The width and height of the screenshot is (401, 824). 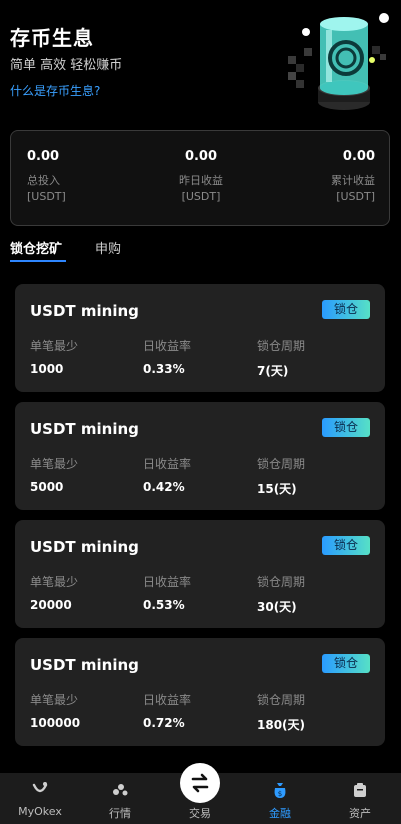 I want to click on product-tabs: 锁仓挖矿 申购, so click(x=200, y=252).